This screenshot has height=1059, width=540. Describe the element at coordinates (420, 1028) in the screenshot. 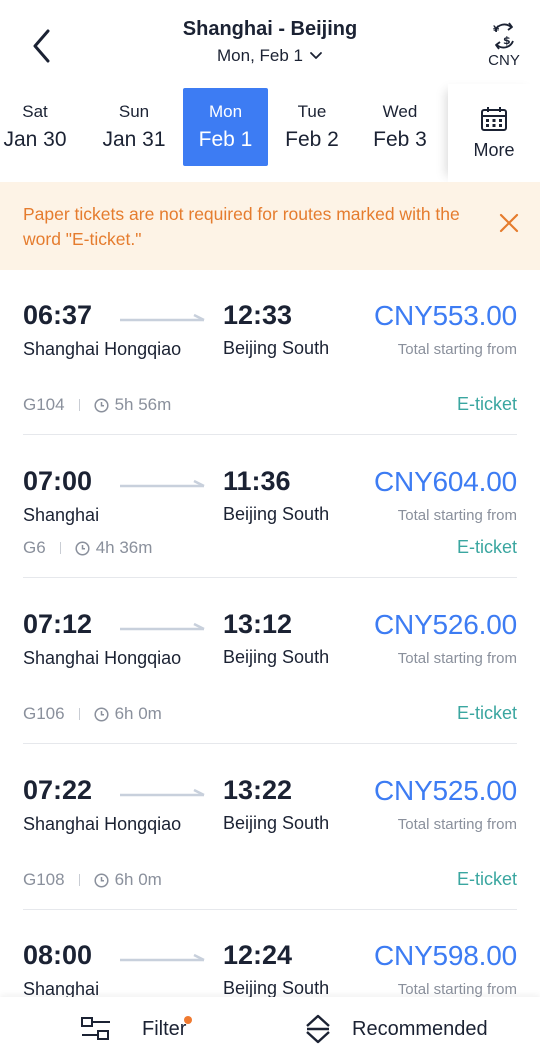

I see `sort-label: Recommended` at that location.